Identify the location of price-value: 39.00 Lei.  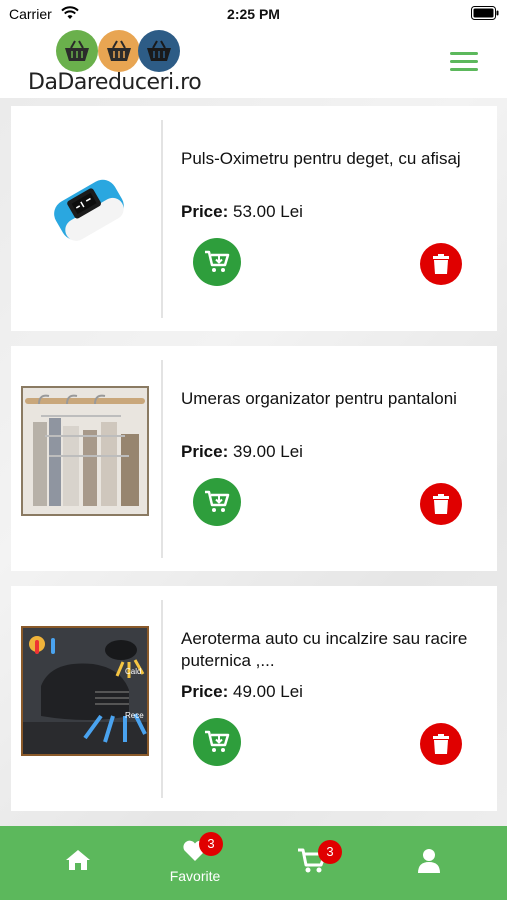
(267, 451).